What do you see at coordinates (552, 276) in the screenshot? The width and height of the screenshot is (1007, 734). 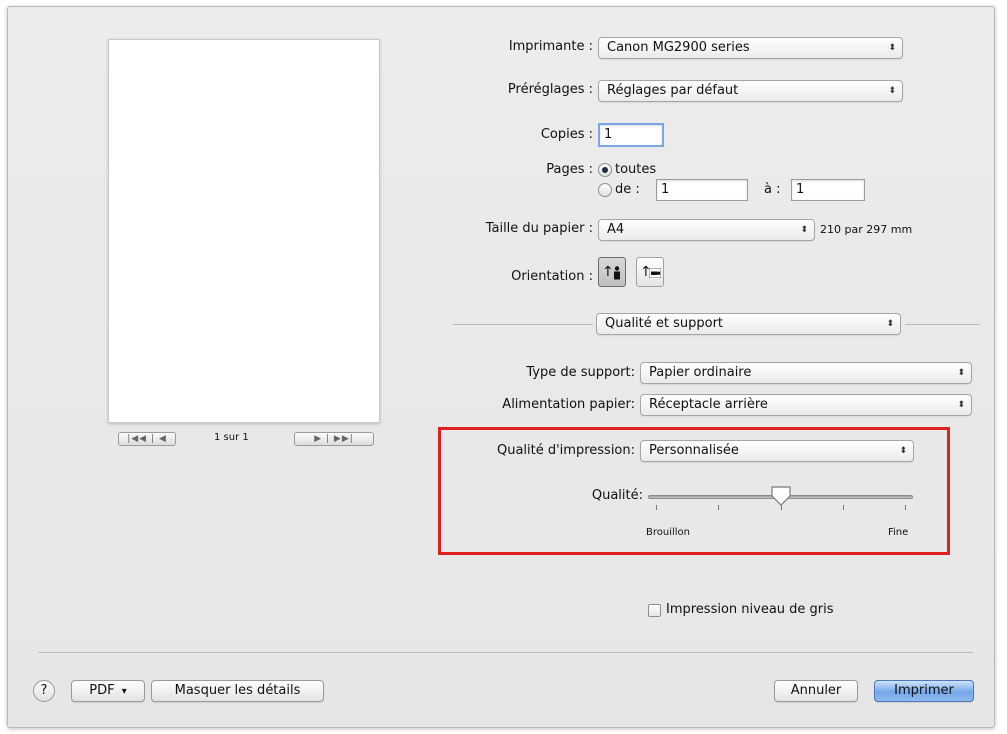 I see `orientation-label: Orientation :` at bounding box center [552, 276].